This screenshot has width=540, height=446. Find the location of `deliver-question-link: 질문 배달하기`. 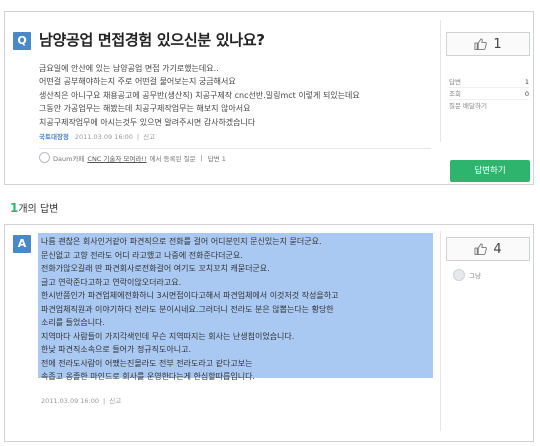

deliver-question-link: 질문 배달하기 is located at coordinates (468, 106).